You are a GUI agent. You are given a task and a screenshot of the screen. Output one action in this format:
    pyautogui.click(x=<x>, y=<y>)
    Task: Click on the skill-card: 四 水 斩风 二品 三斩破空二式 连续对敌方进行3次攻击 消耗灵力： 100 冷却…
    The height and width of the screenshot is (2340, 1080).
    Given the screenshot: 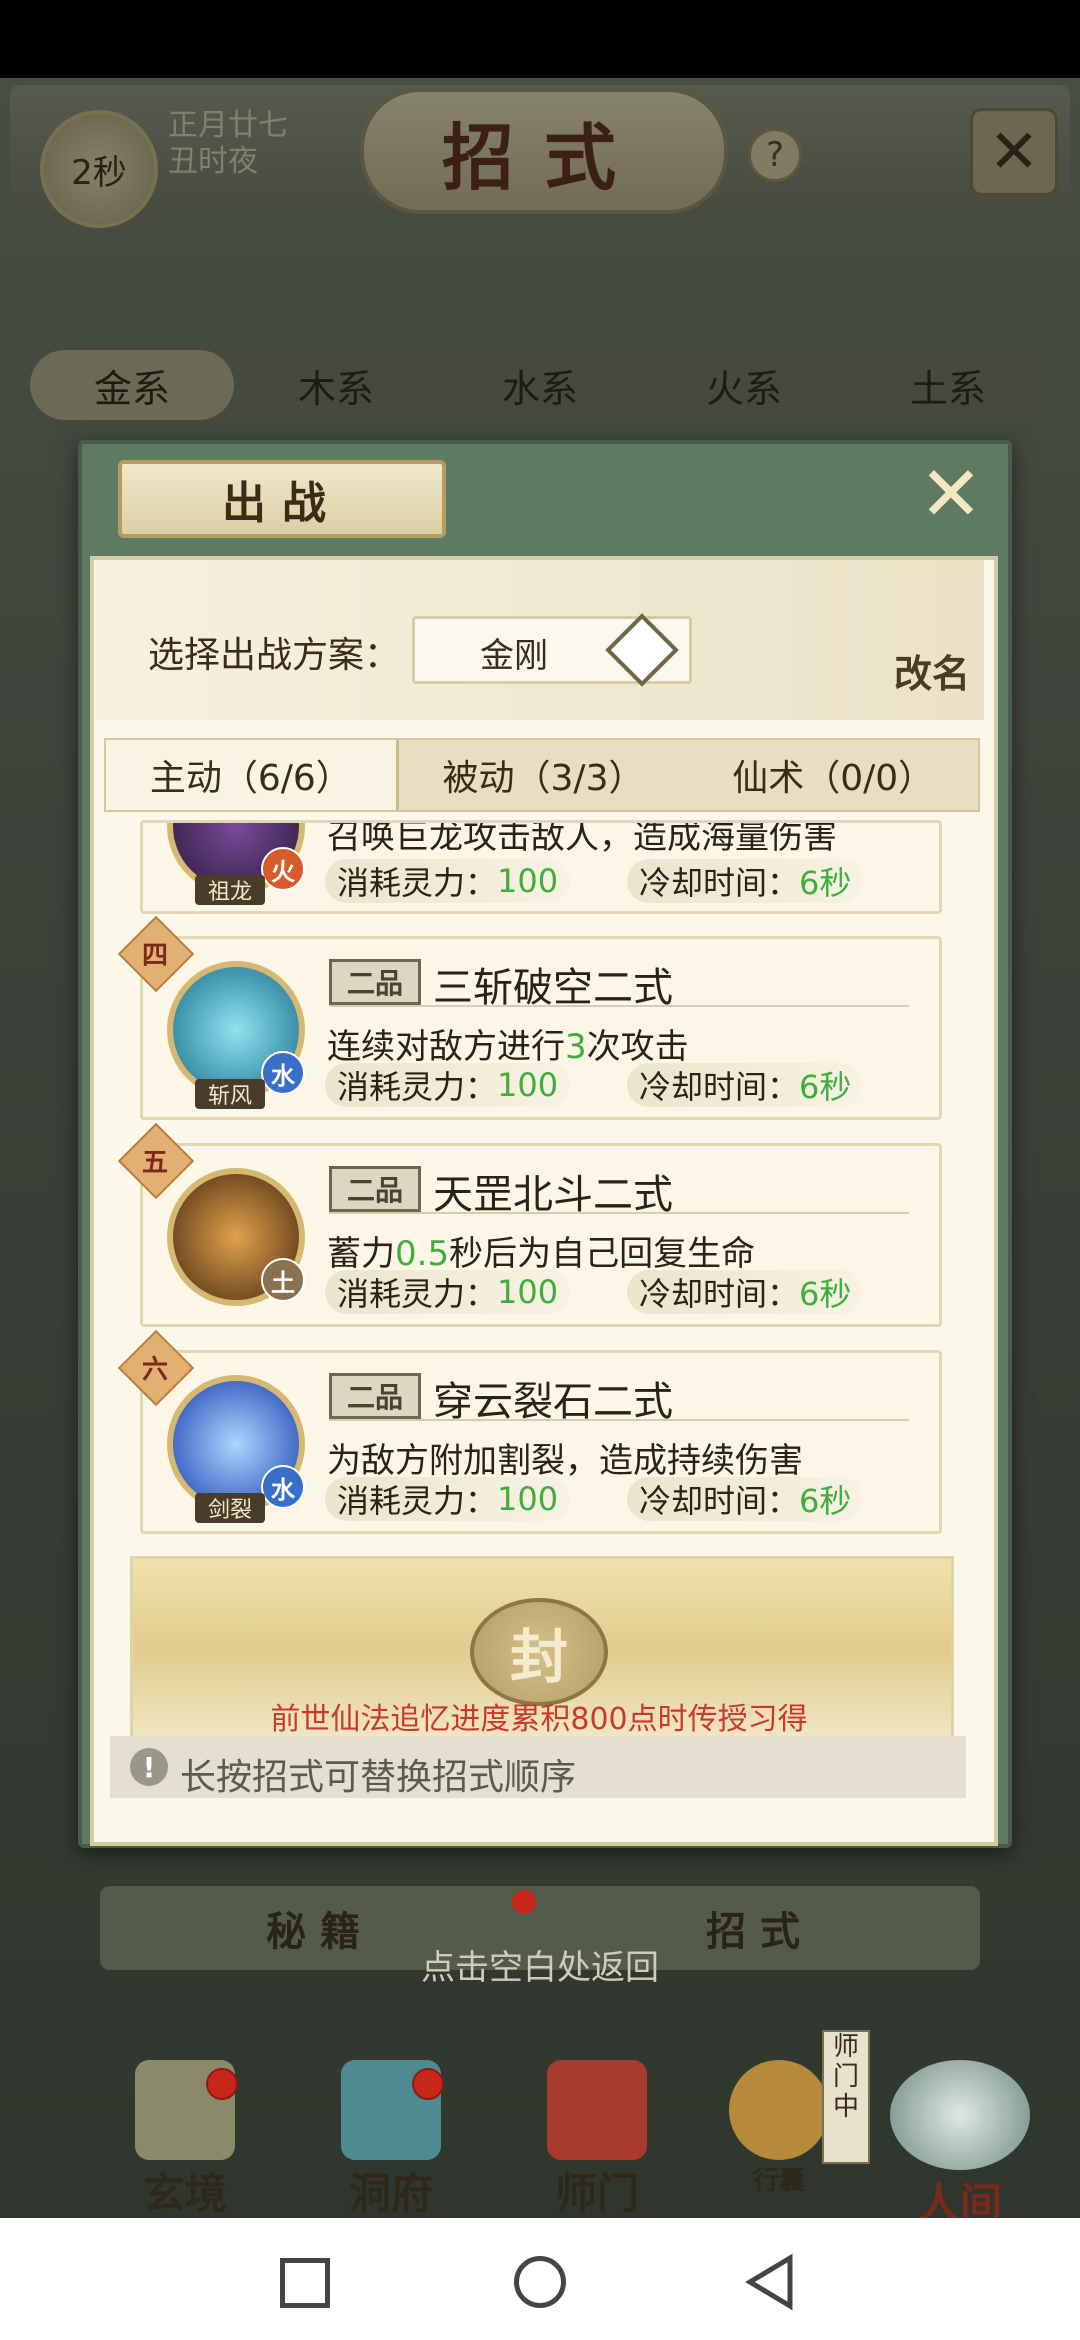 What is the action you would take?
    pyautogui.click(x=529, y=1017)
    